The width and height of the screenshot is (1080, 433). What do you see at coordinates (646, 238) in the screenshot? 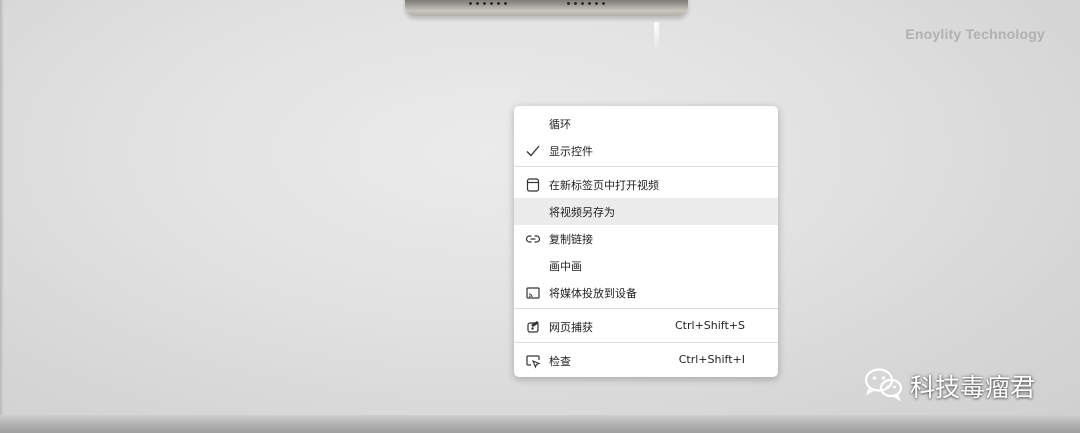
I see `menu-item-copy-link: 复制链接` at bounding box center [646, 238].